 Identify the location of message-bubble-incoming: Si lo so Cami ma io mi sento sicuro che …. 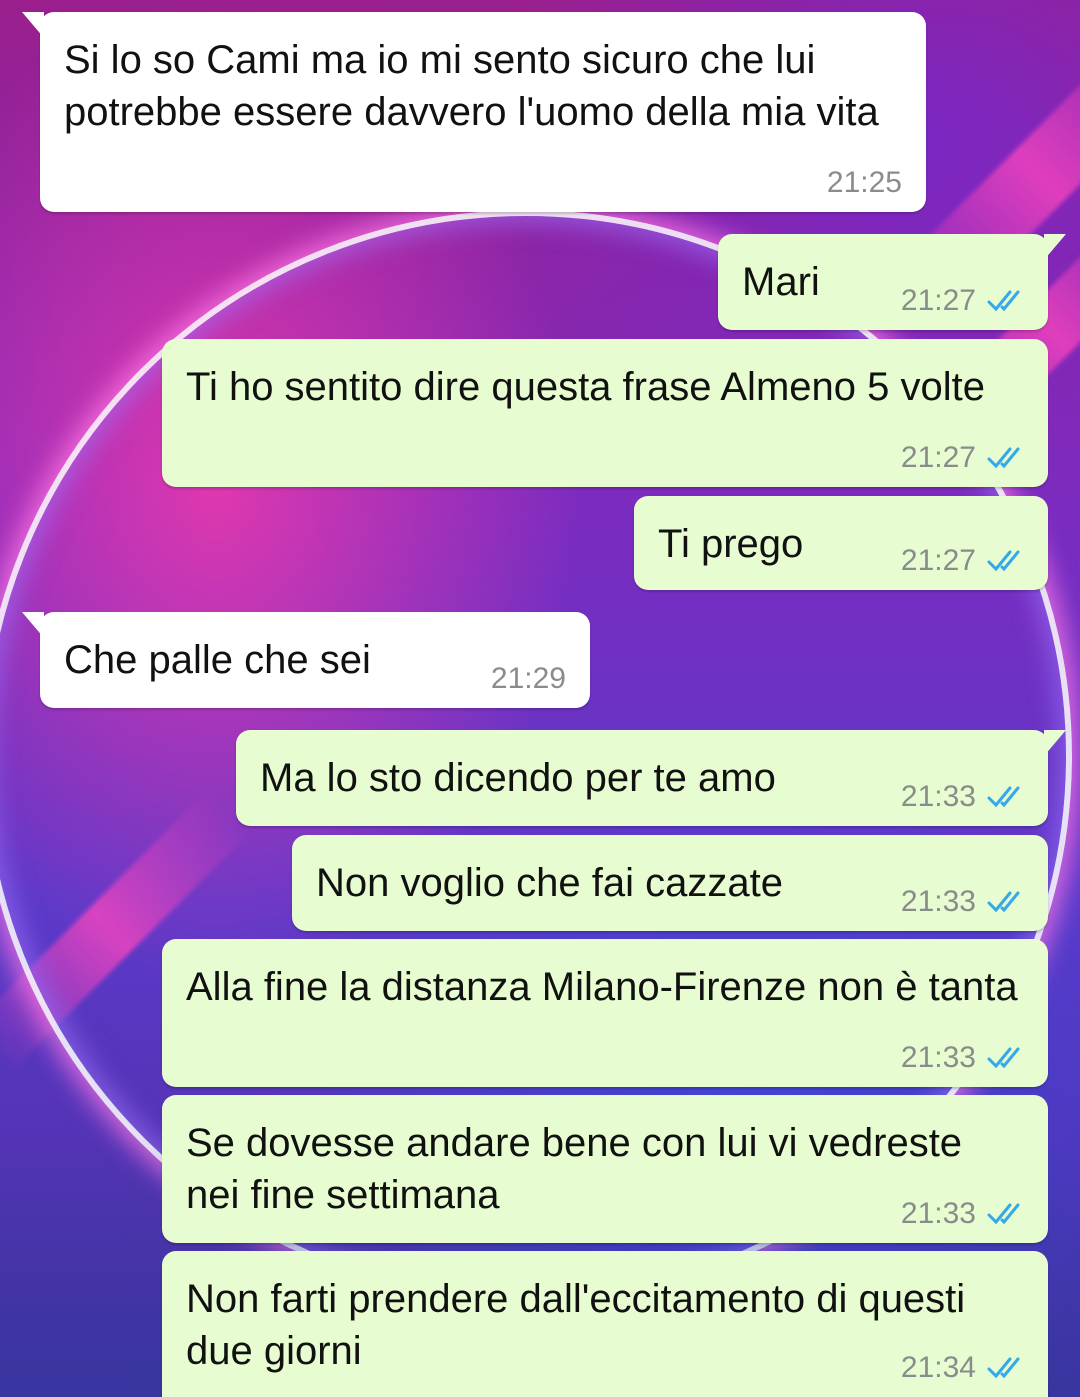
(474, 112).